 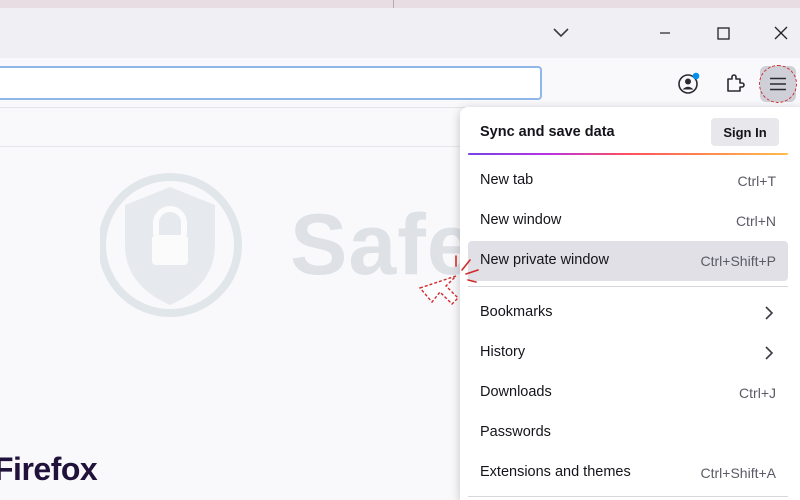 I want to click on menu-item-history: History, so click(x=628, y=353).